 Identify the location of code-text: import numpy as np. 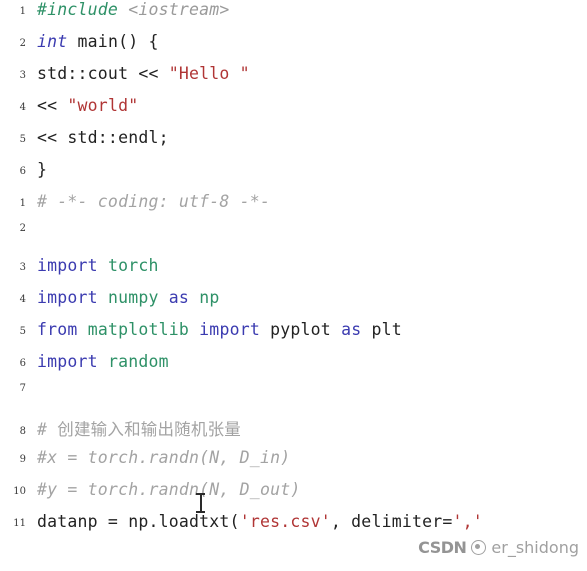
(128, 297).